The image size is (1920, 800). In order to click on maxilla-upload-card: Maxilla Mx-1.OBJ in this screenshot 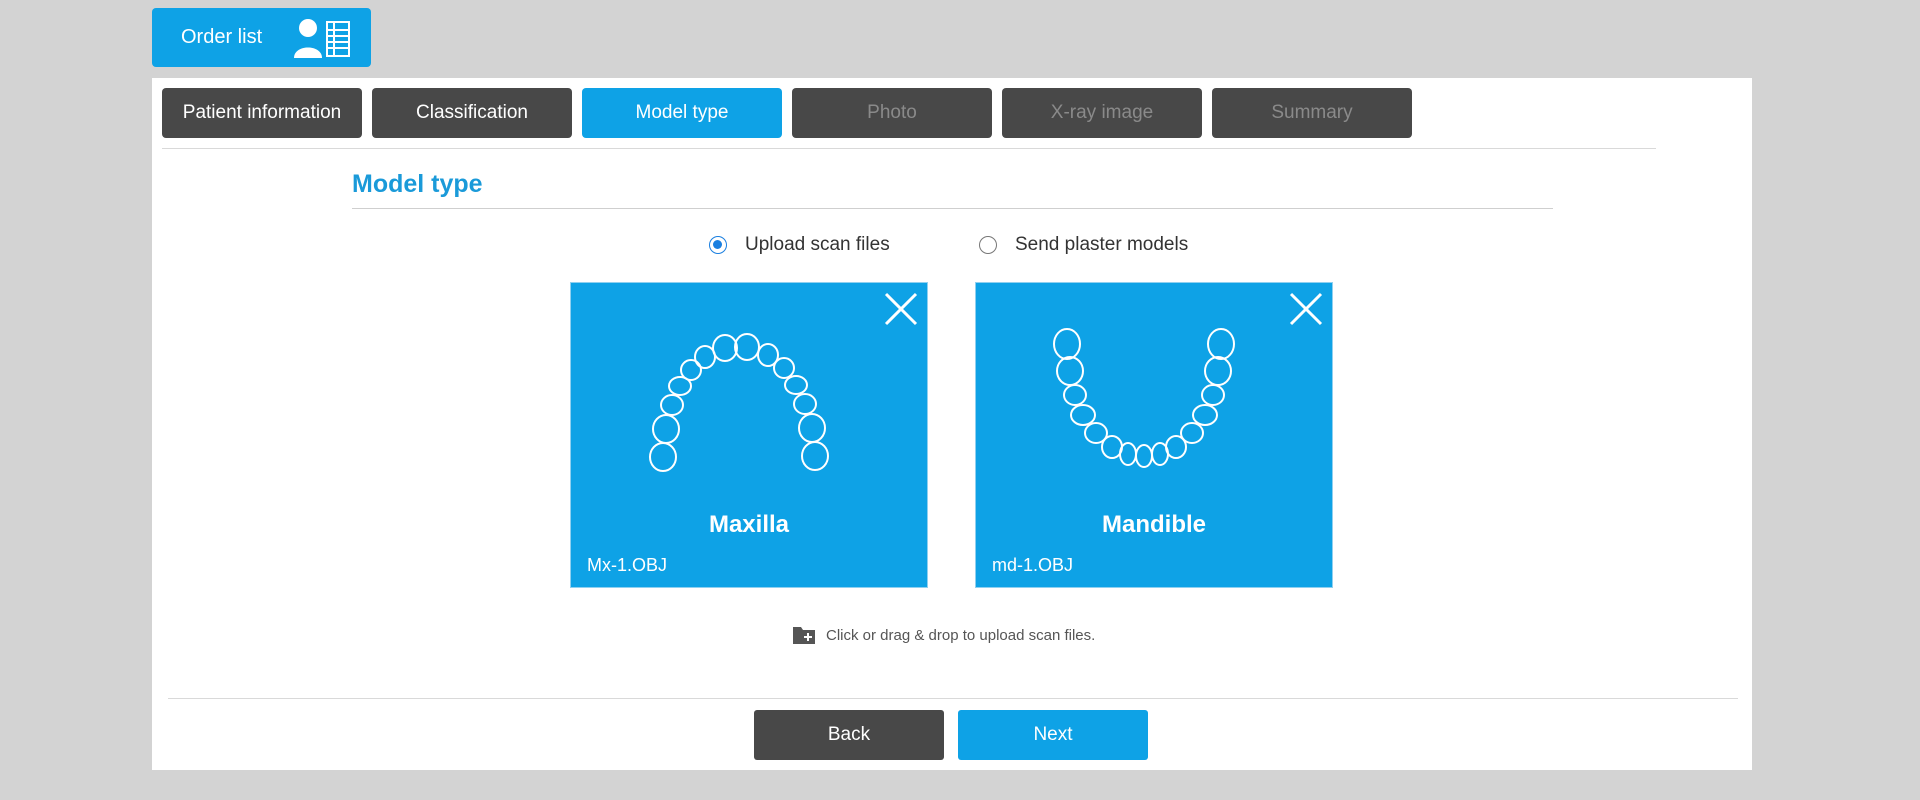, I will do `click(749, 435)`.